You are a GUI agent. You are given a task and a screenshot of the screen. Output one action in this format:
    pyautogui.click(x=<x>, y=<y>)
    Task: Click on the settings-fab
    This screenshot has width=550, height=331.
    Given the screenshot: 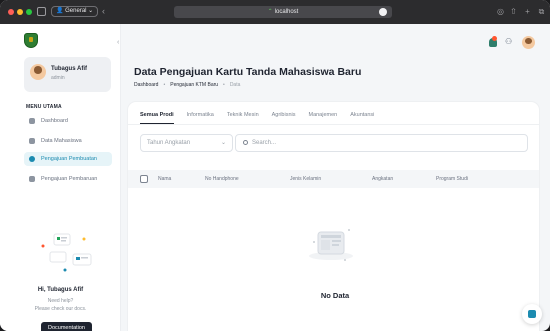 What is the action you would take?
    pyautogui.click(x=532, y=314)
    